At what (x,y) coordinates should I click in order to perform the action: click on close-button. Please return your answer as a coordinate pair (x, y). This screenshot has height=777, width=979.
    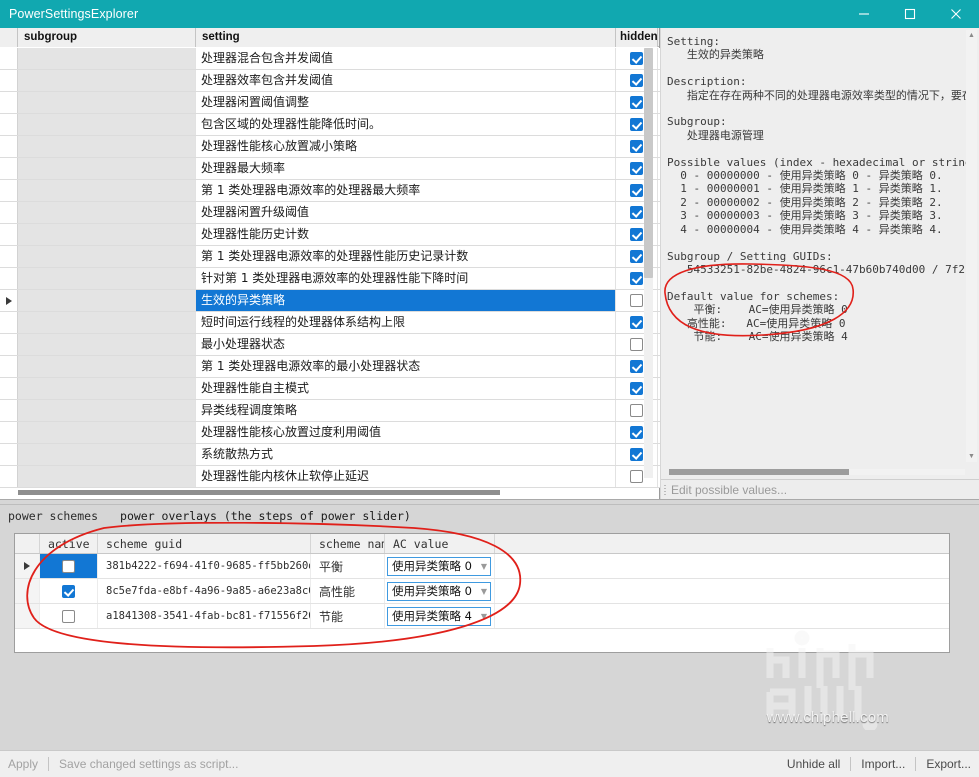
    Looking at the image, I should click on (956, 14).